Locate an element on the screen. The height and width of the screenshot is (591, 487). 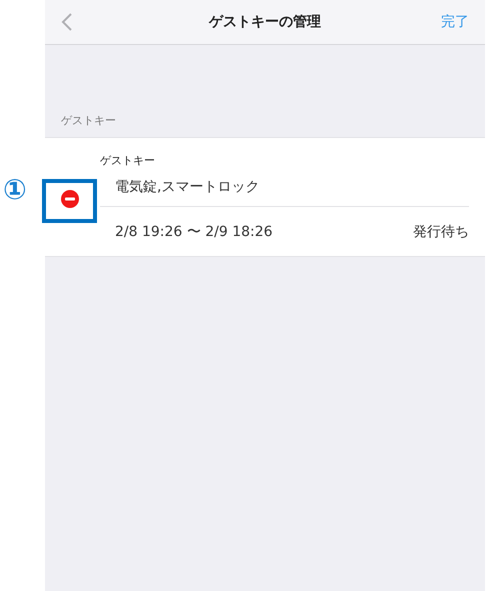
lock-names: 電気錠,スマートロック is located at coordinates (187, 187).